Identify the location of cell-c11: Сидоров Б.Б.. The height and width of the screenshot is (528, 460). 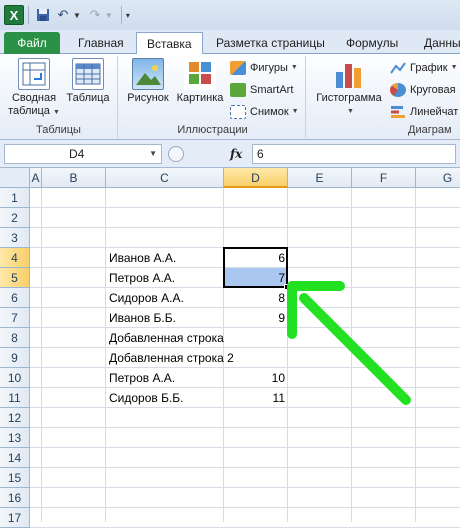
(146, 398).